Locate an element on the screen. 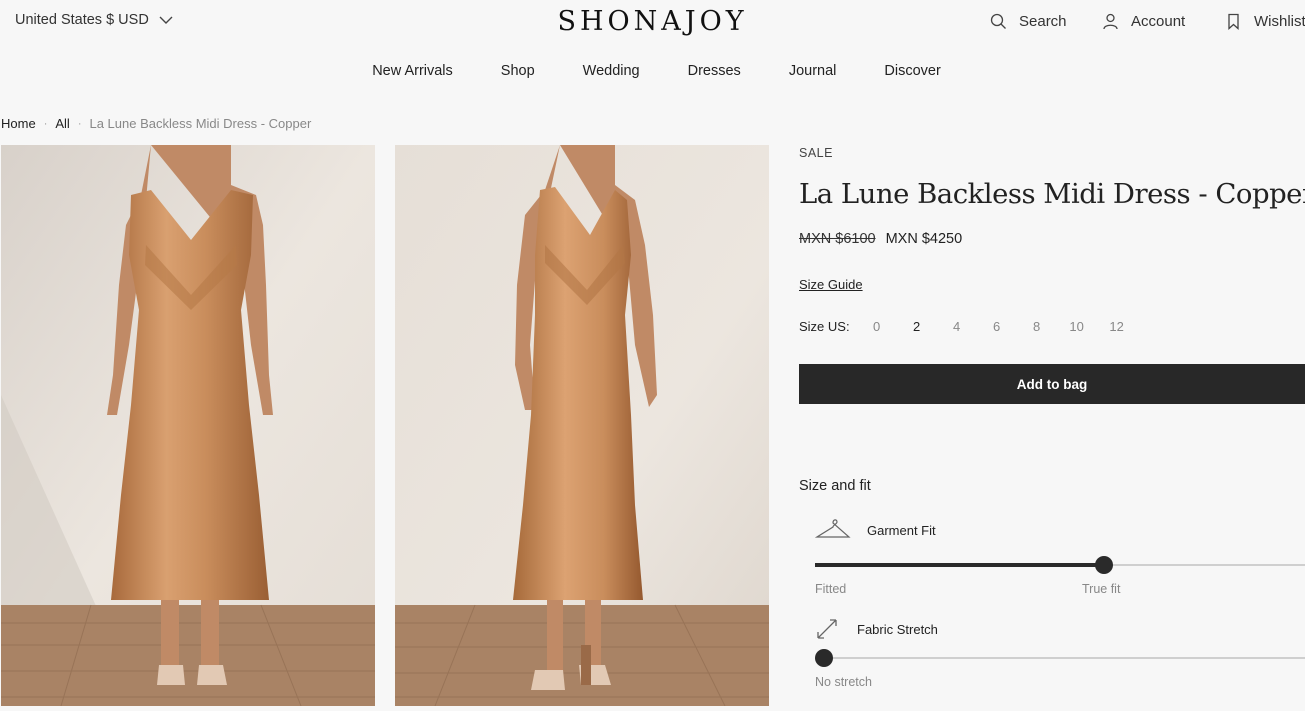 This screenshot has width=1305, height=711. breadcrumb-current: La Lune Backless Midi Dress - Copper is located at coordinates (200, 123).